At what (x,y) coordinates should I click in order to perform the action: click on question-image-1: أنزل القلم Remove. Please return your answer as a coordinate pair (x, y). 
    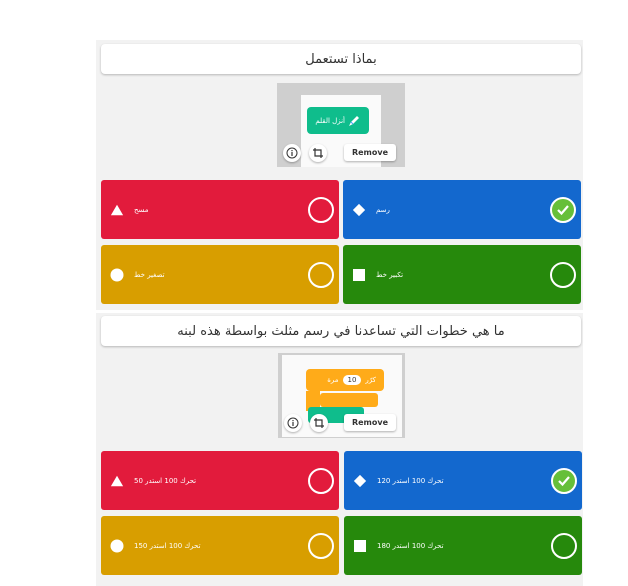
    Looking at the image, I should click on (341, 125).